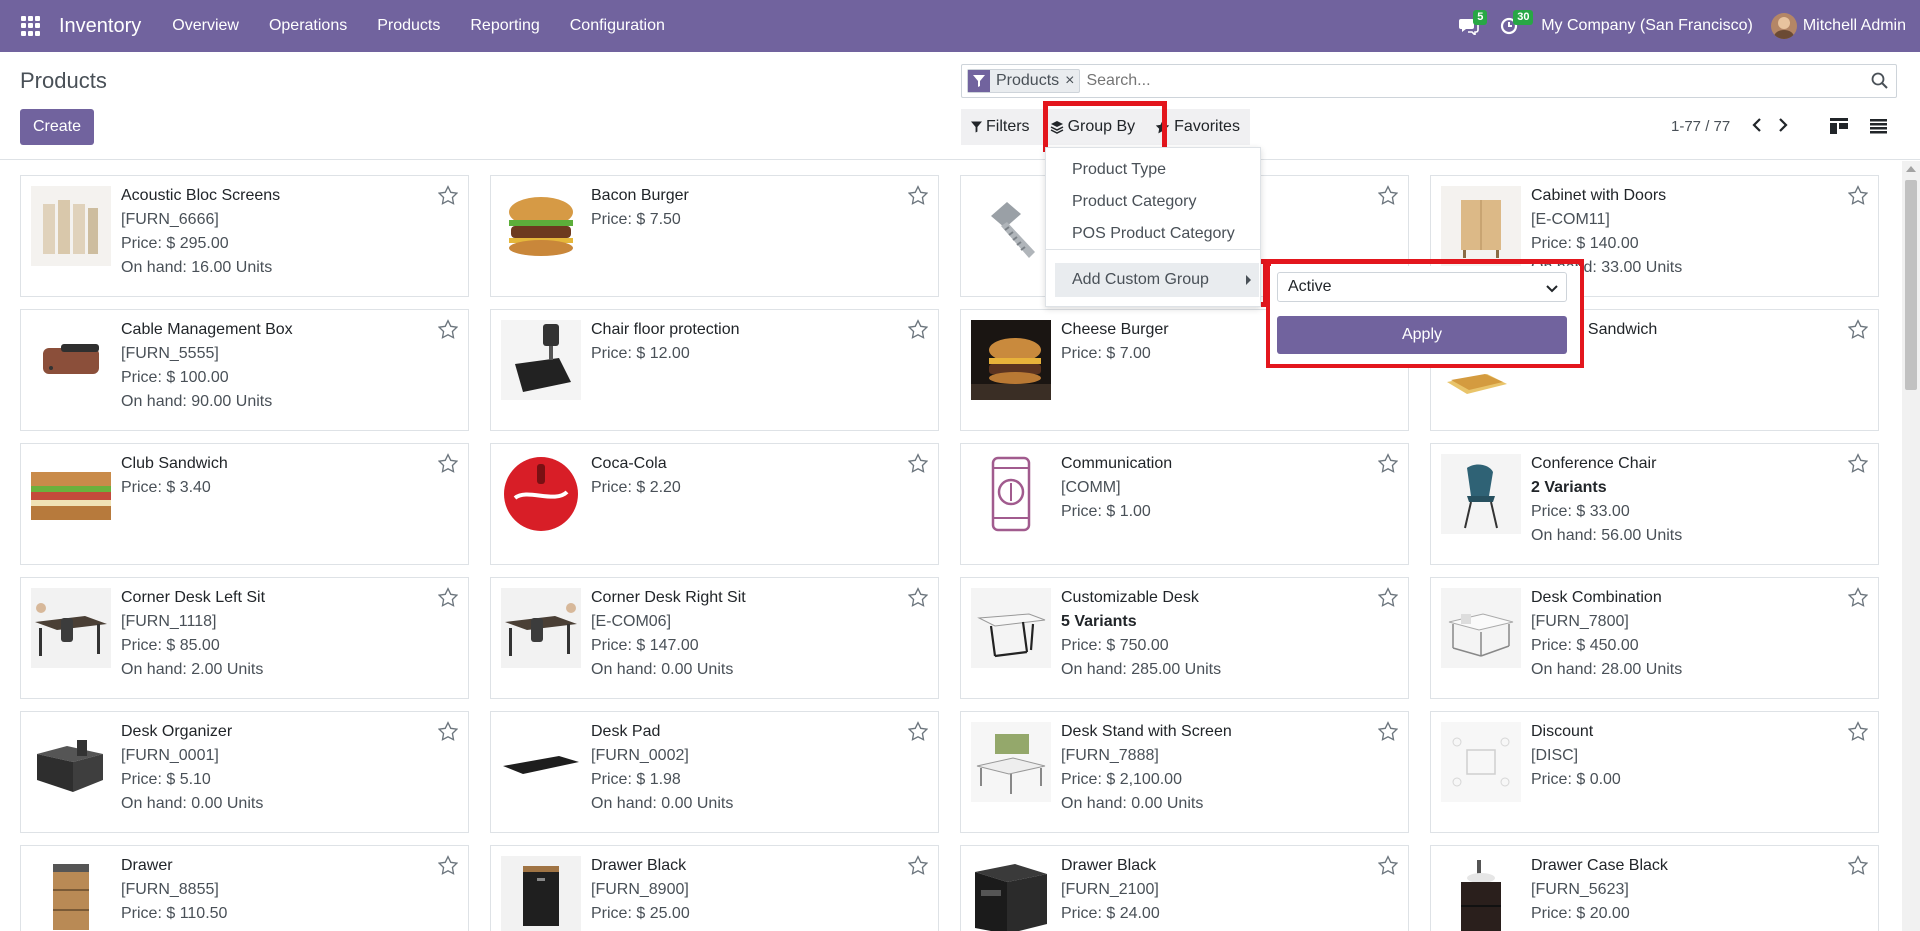  What do you see at coordinates (714, 236) in the screenshot?
I see `product-card: Bacon Burger Price: $ 7.50` at bounding box center [714, 236].